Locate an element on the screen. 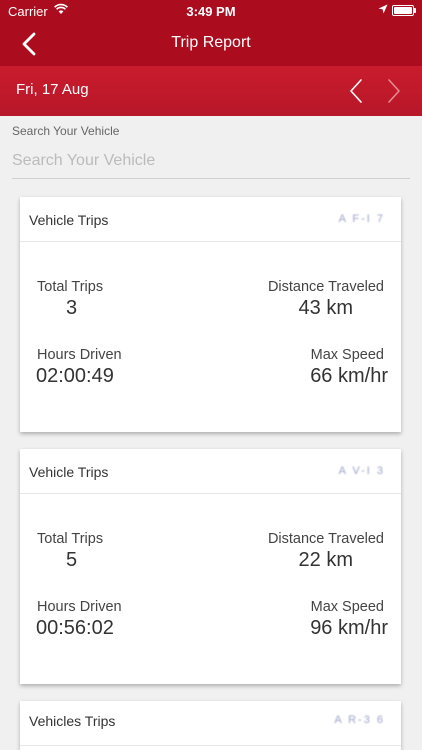  battery-icon is located at coordinates (404, 10).